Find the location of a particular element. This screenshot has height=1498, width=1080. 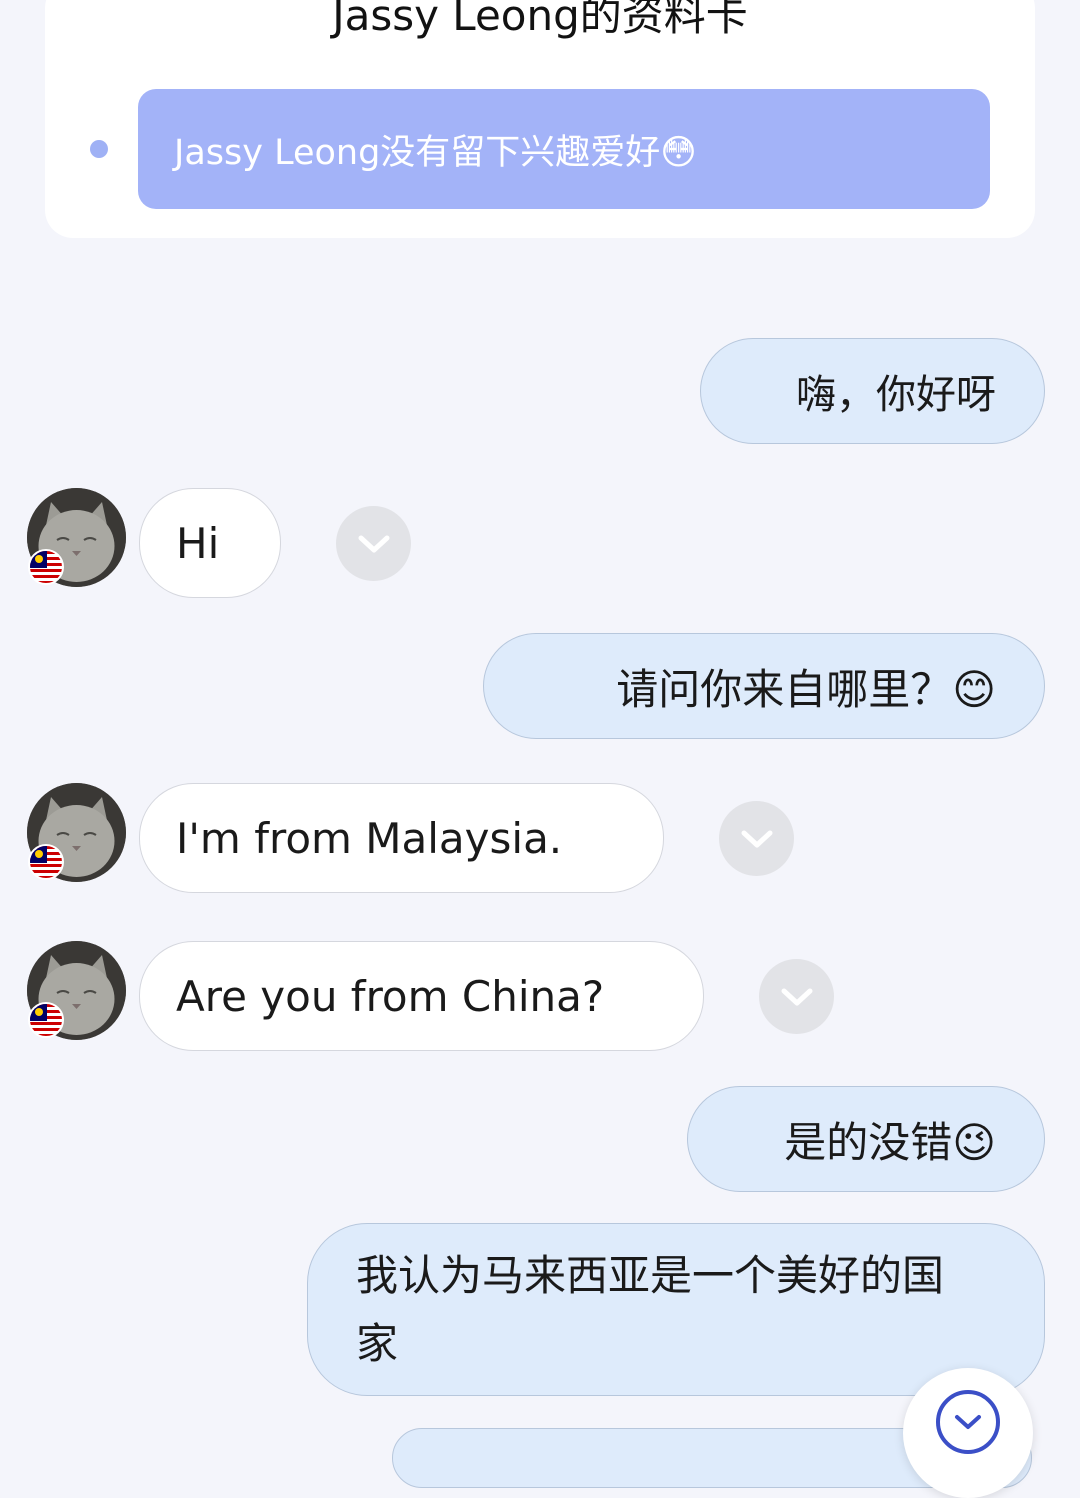

message-bubble-mine: 请问你来自哪里？😊 is located at coordinates (764, 686).